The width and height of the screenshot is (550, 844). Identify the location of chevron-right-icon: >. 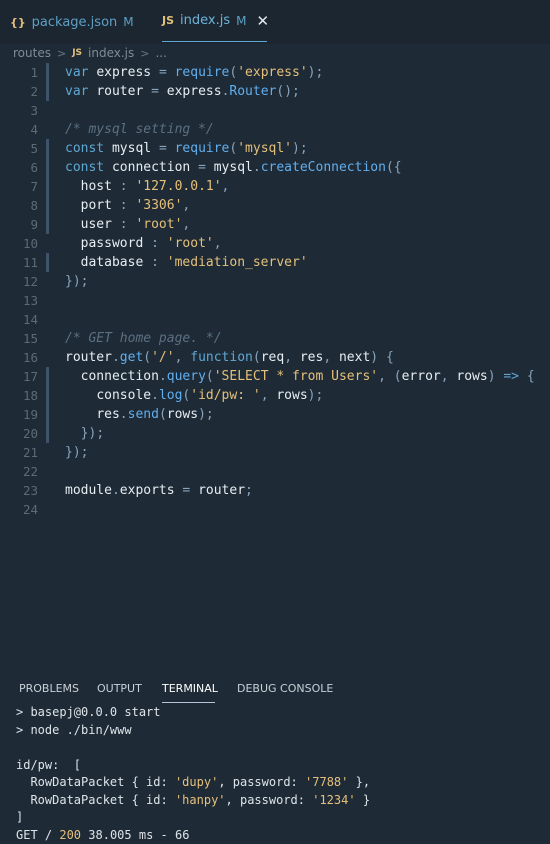
(61, 53).